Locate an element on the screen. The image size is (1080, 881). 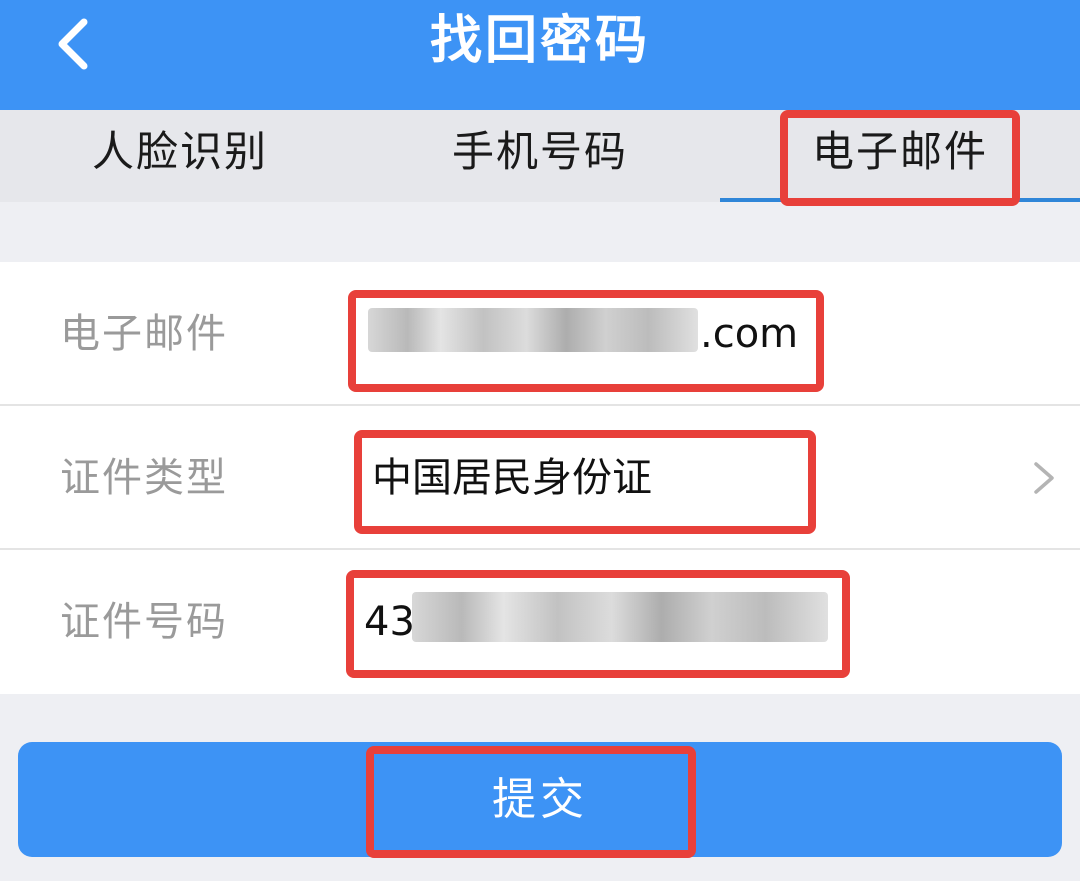
tab-bar: 人脸识别 手机号码 电子邮件 is located at coordinates (540, 156).